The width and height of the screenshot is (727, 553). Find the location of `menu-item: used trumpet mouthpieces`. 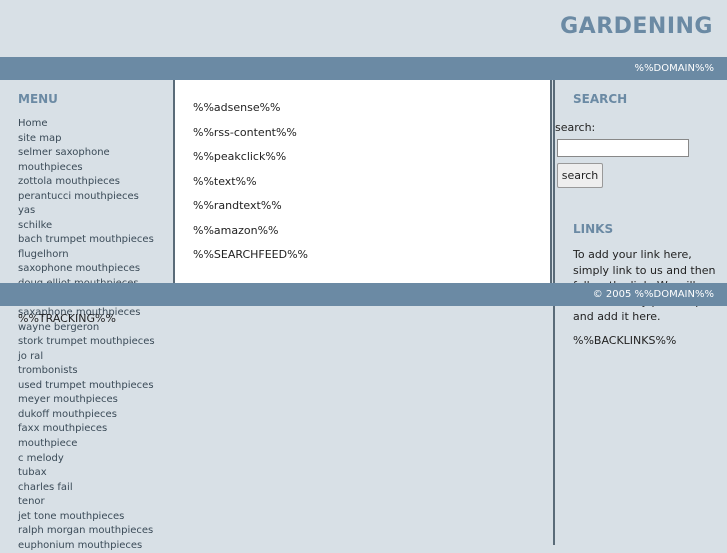

menu-item: used trumpet mouthpieces is located at coordinates (86, 386).